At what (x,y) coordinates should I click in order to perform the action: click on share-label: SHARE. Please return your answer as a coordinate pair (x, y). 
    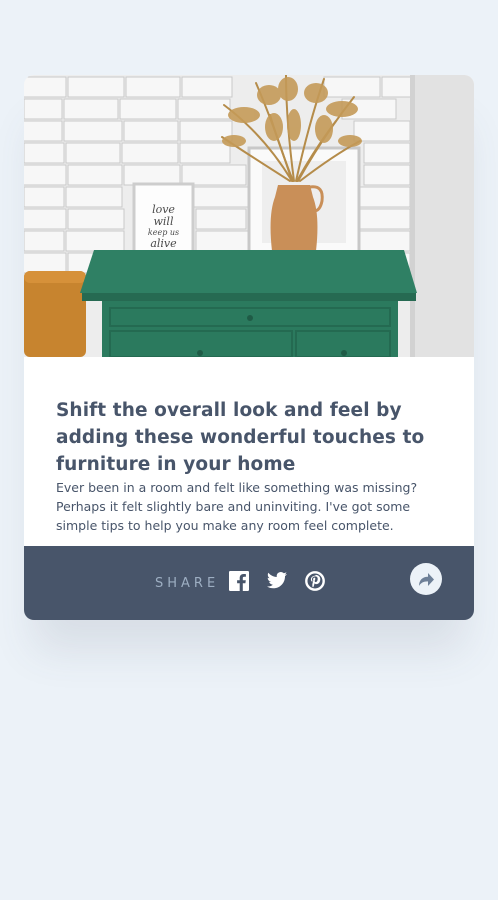
    Looking at the image, I should click on (187, 583).